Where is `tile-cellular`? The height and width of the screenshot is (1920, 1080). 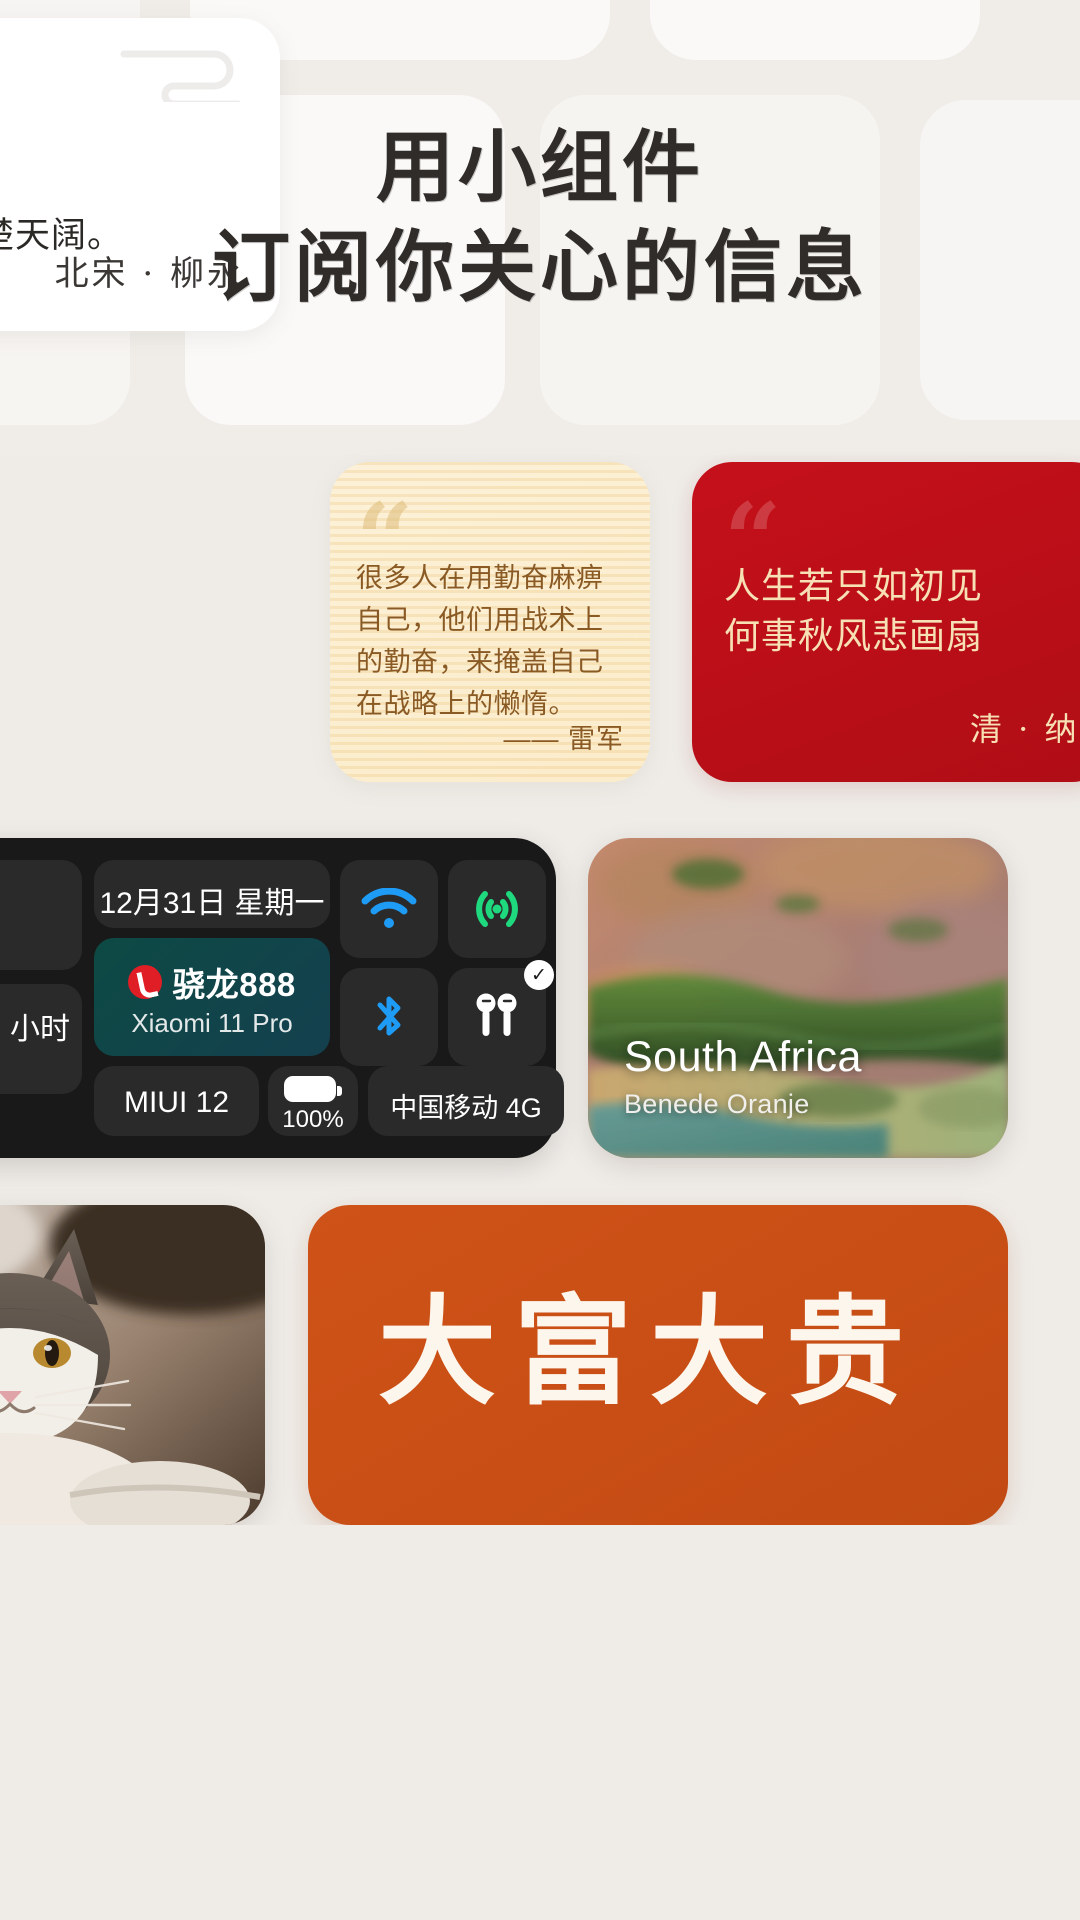
tile-cellular is located at coordinates (497, 909).